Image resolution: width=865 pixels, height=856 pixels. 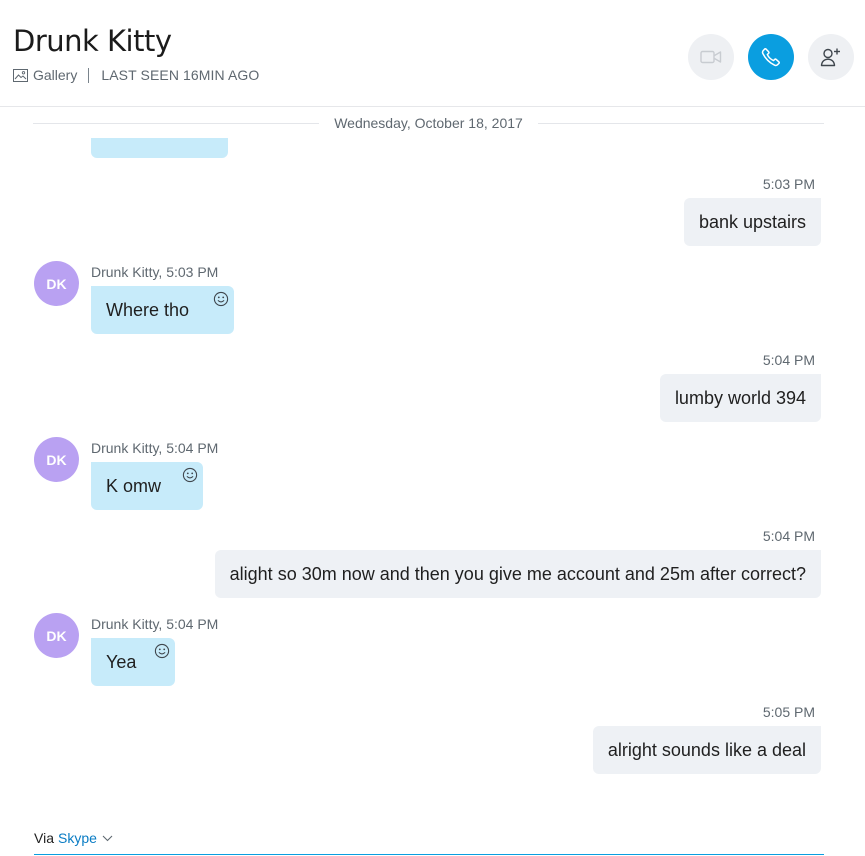 What do you see at coordinates (44, 838) in the screenshot?
I see `via-label: Via` at bounding box center [44, 838].